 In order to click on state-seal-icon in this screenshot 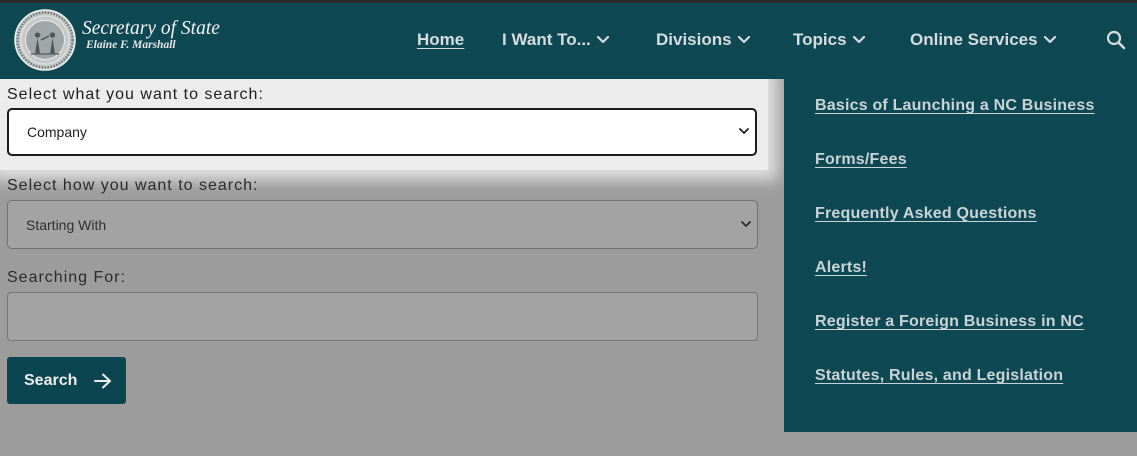, I will do `click(45, 40)`.